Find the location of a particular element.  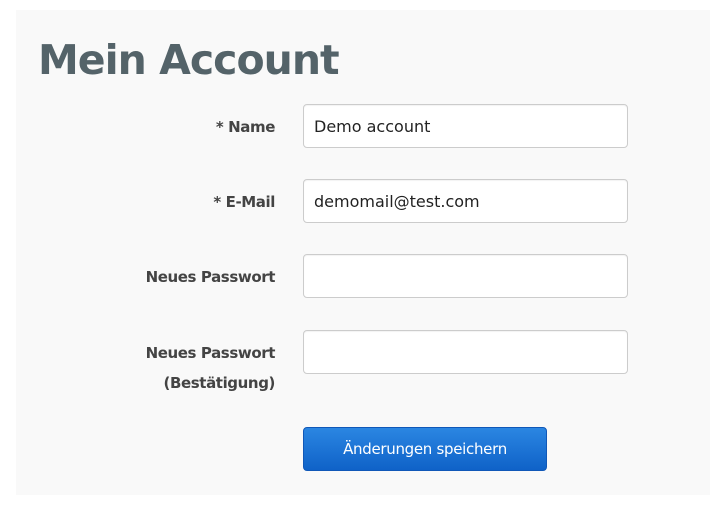

new-password-confirmation-label-line1: Neues Passwort is located at coordinates (210, 353).